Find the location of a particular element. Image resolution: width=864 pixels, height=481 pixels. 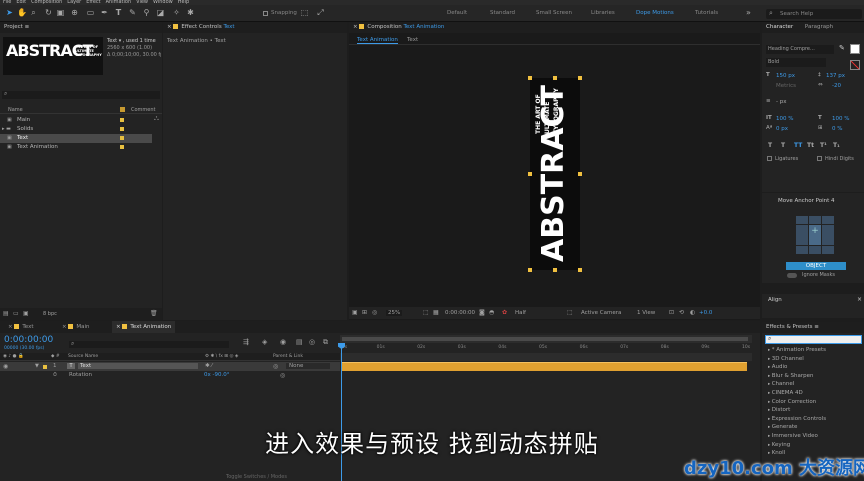

expression-pickwhip-icon: ◎ is located at coordinates (282, 375).